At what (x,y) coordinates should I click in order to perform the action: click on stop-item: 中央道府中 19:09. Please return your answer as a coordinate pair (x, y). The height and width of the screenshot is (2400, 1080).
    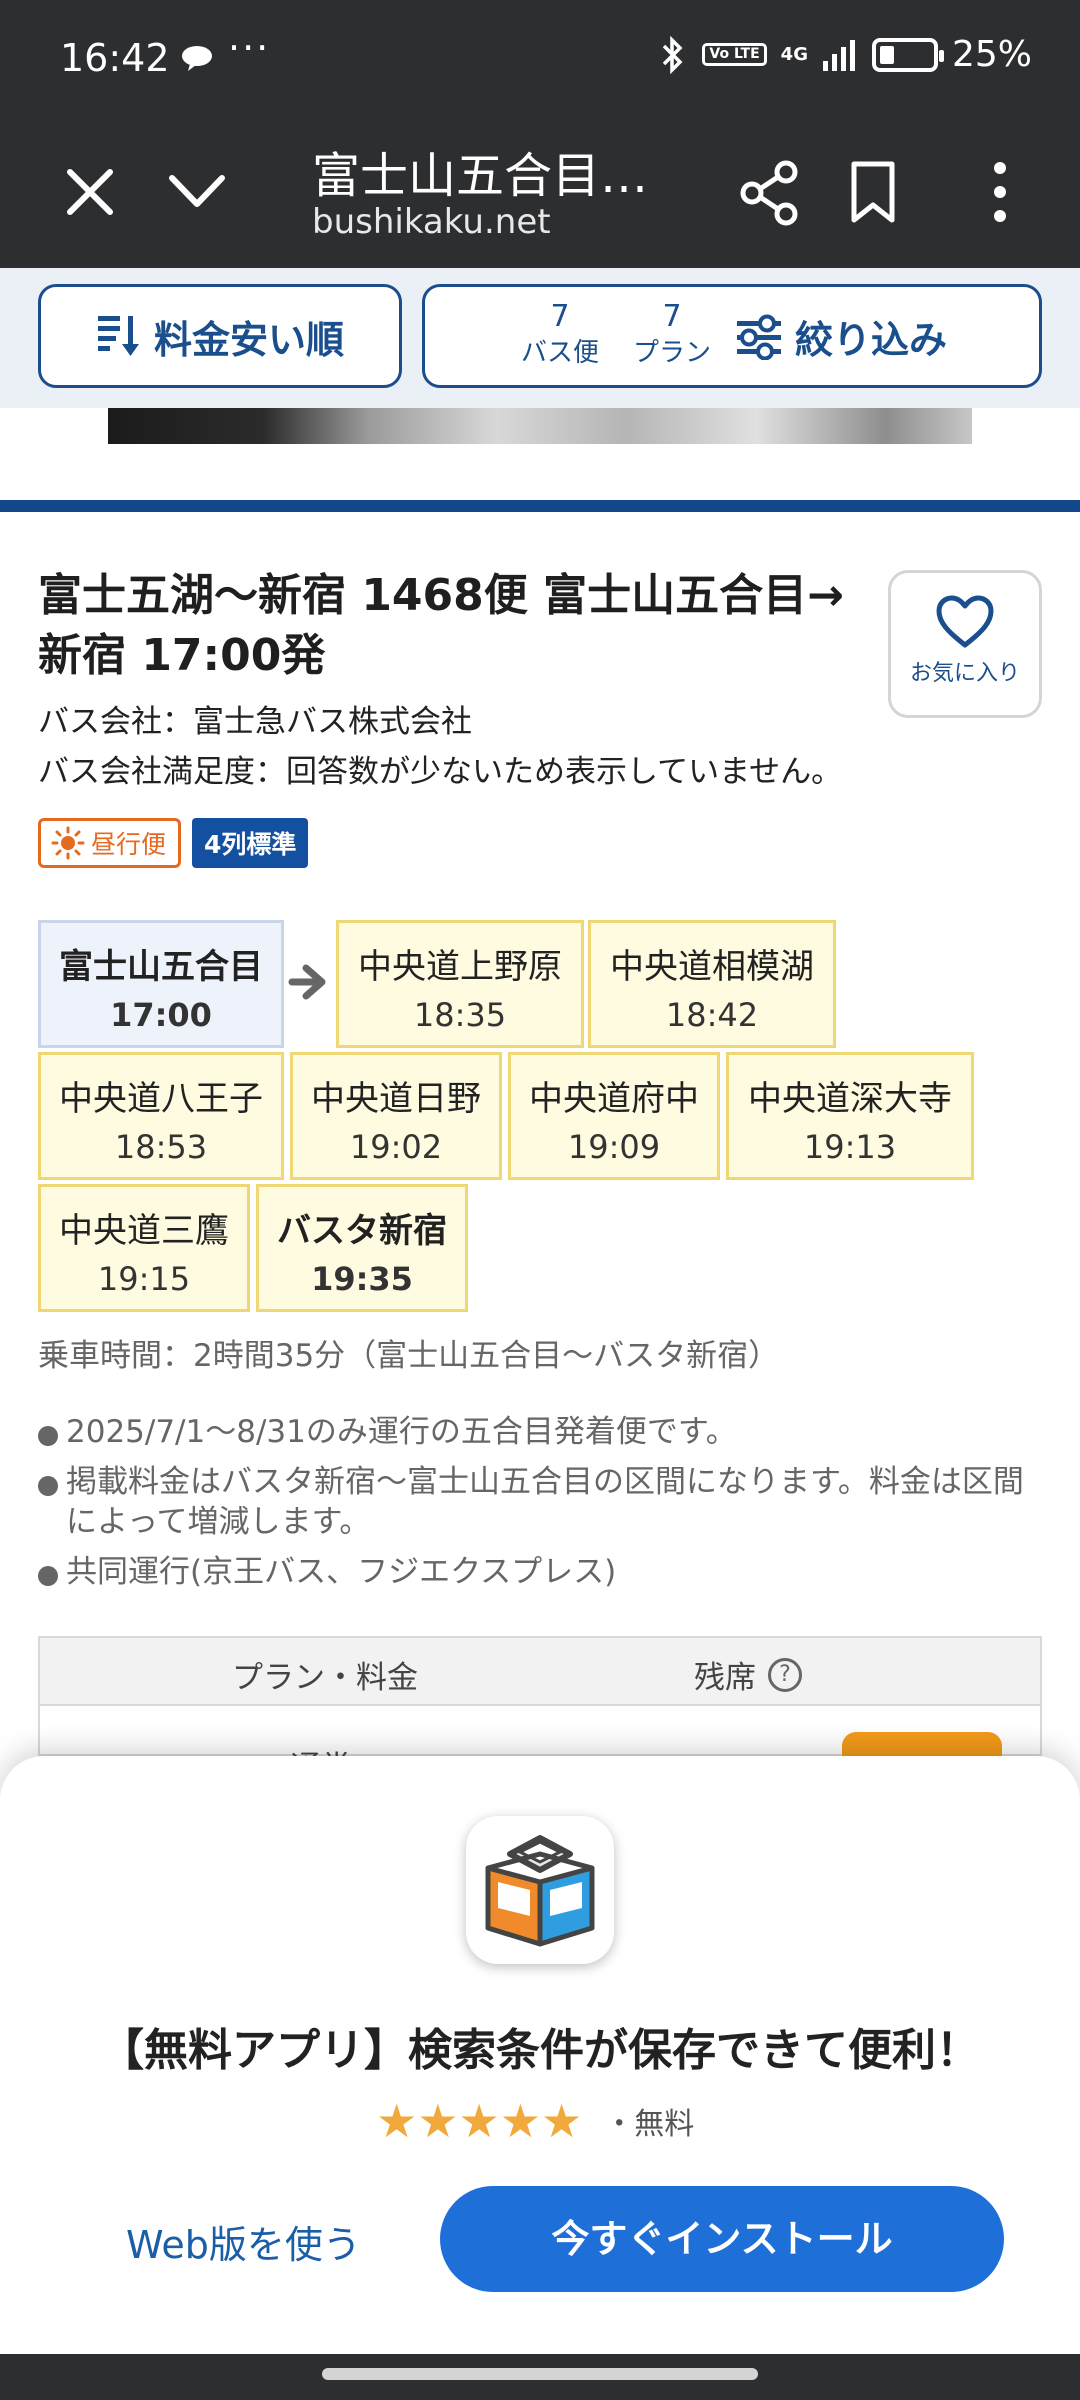
    Looking at the image, I should click on (614, 1116).